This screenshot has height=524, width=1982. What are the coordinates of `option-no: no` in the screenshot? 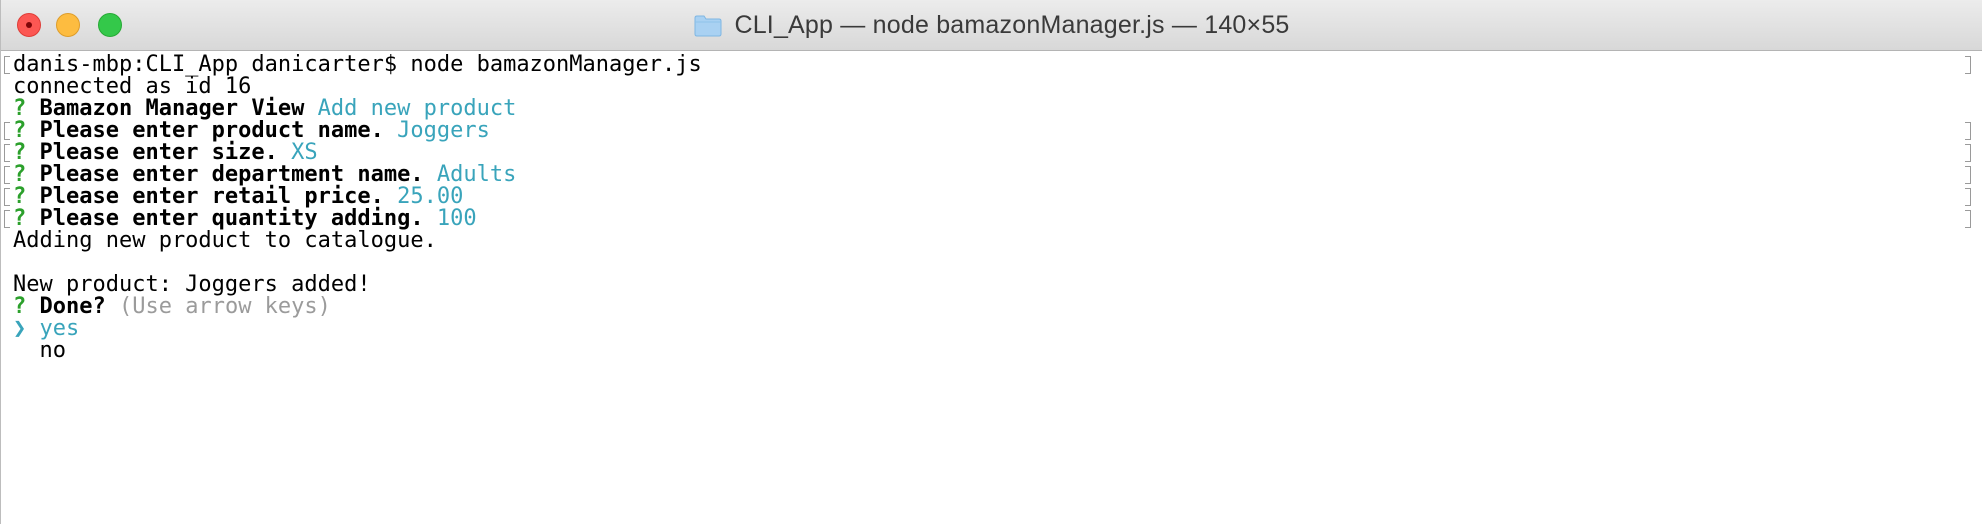 It's located at (40, 351).